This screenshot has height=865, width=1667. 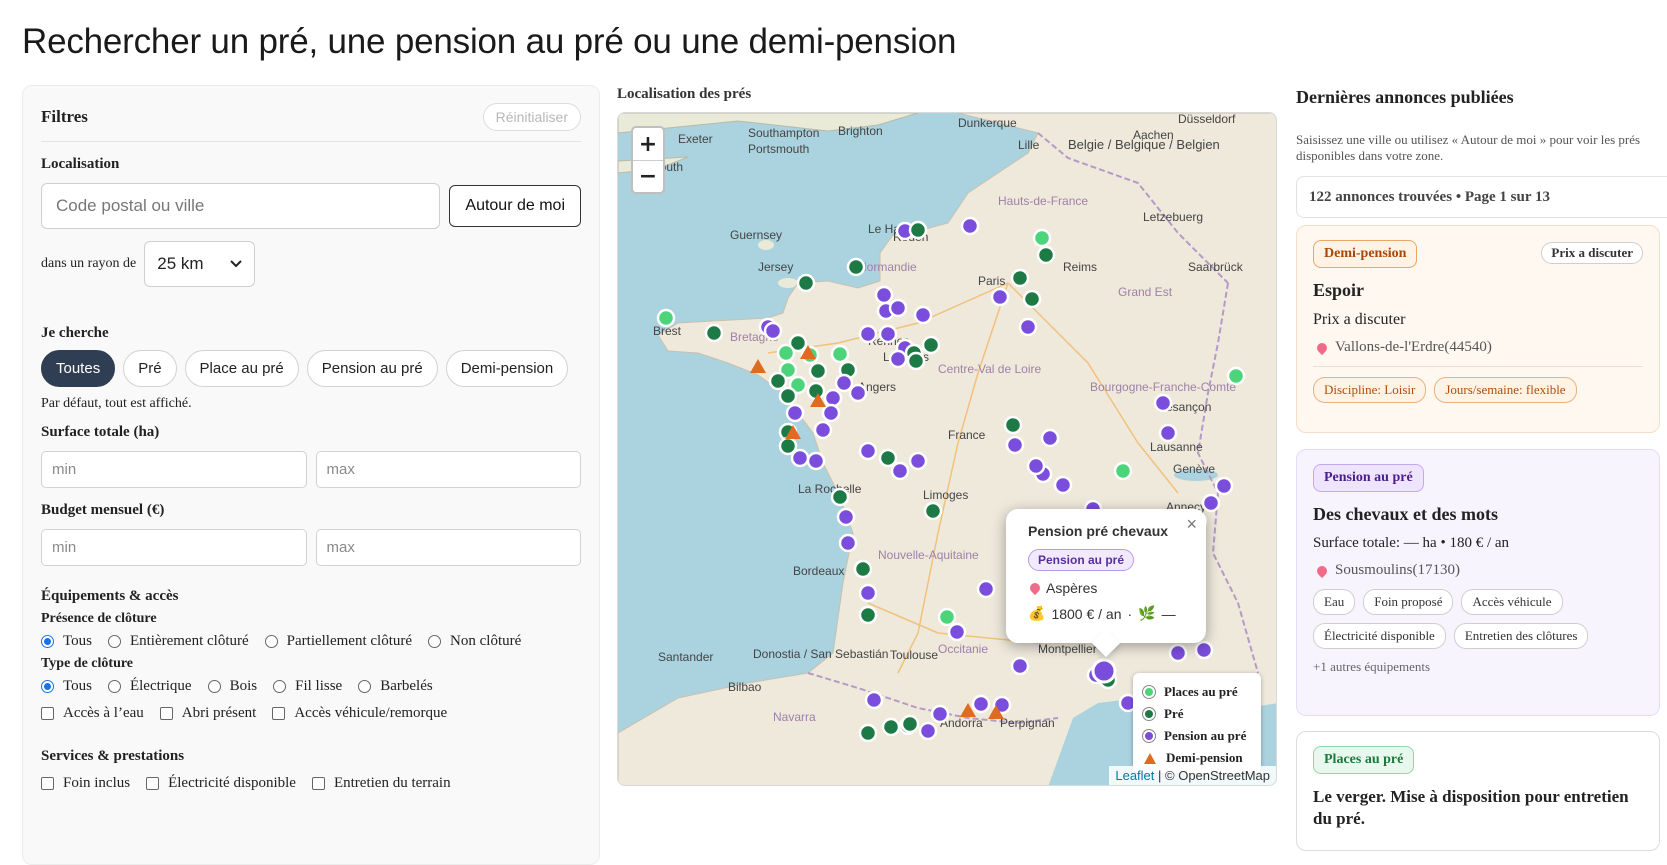 What do you see at coordinates (200, 264) in the screenshot?
I see `radius-select: 25 km` at bounding box center [200, 264].